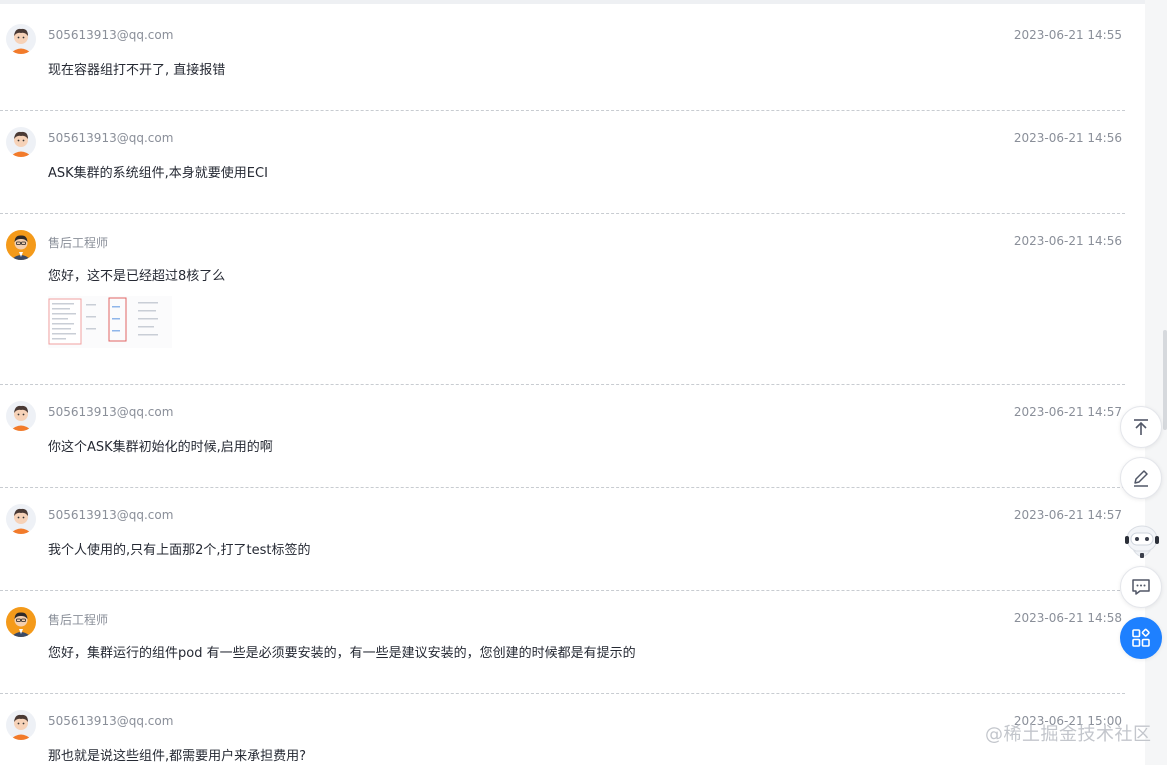  I want to click on comment-button, so click(1141, 587).